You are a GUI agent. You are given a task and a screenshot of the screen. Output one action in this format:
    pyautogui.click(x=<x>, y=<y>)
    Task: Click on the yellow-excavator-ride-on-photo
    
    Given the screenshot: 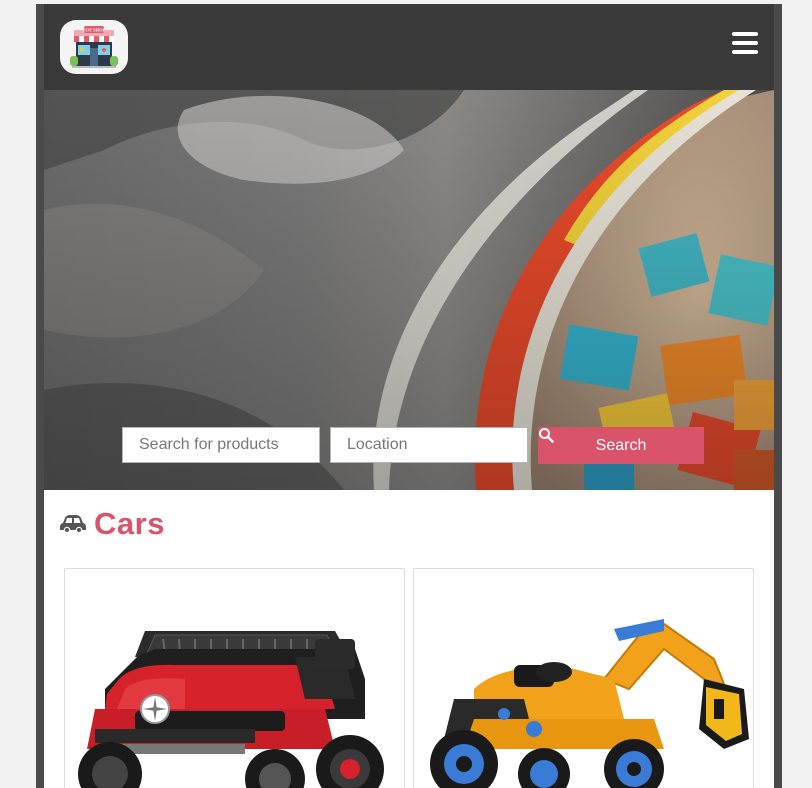 What is the action you would take?
    pyautogui.click(x=583, y=678)
    